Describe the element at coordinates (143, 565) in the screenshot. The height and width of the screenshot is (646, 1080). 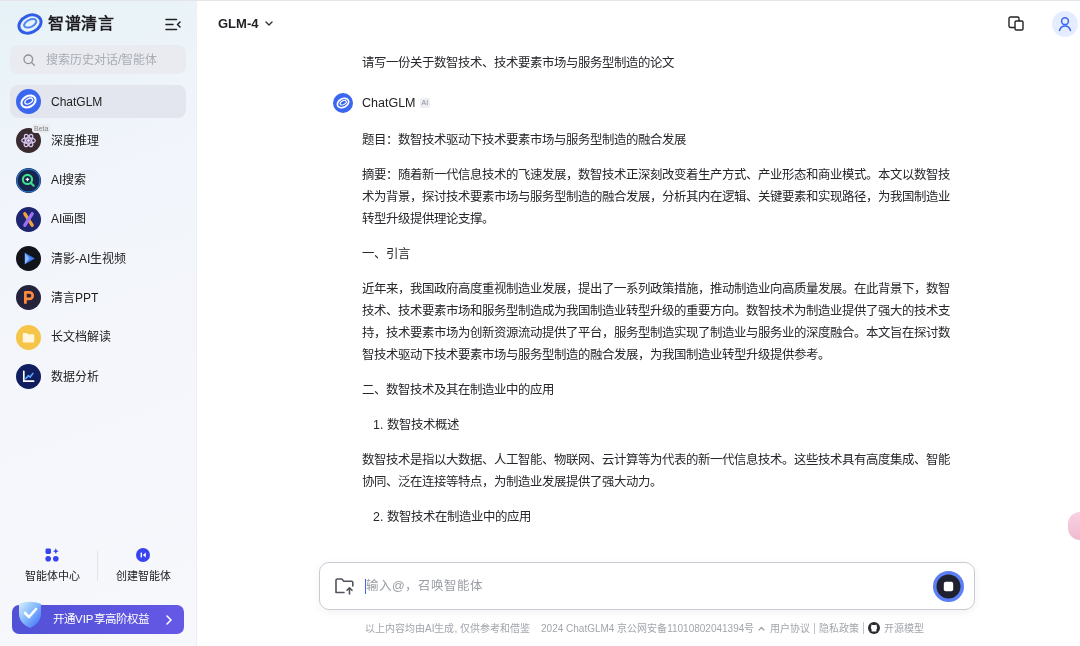
I see `sidebar-action-button: 创建智能体` at that location.